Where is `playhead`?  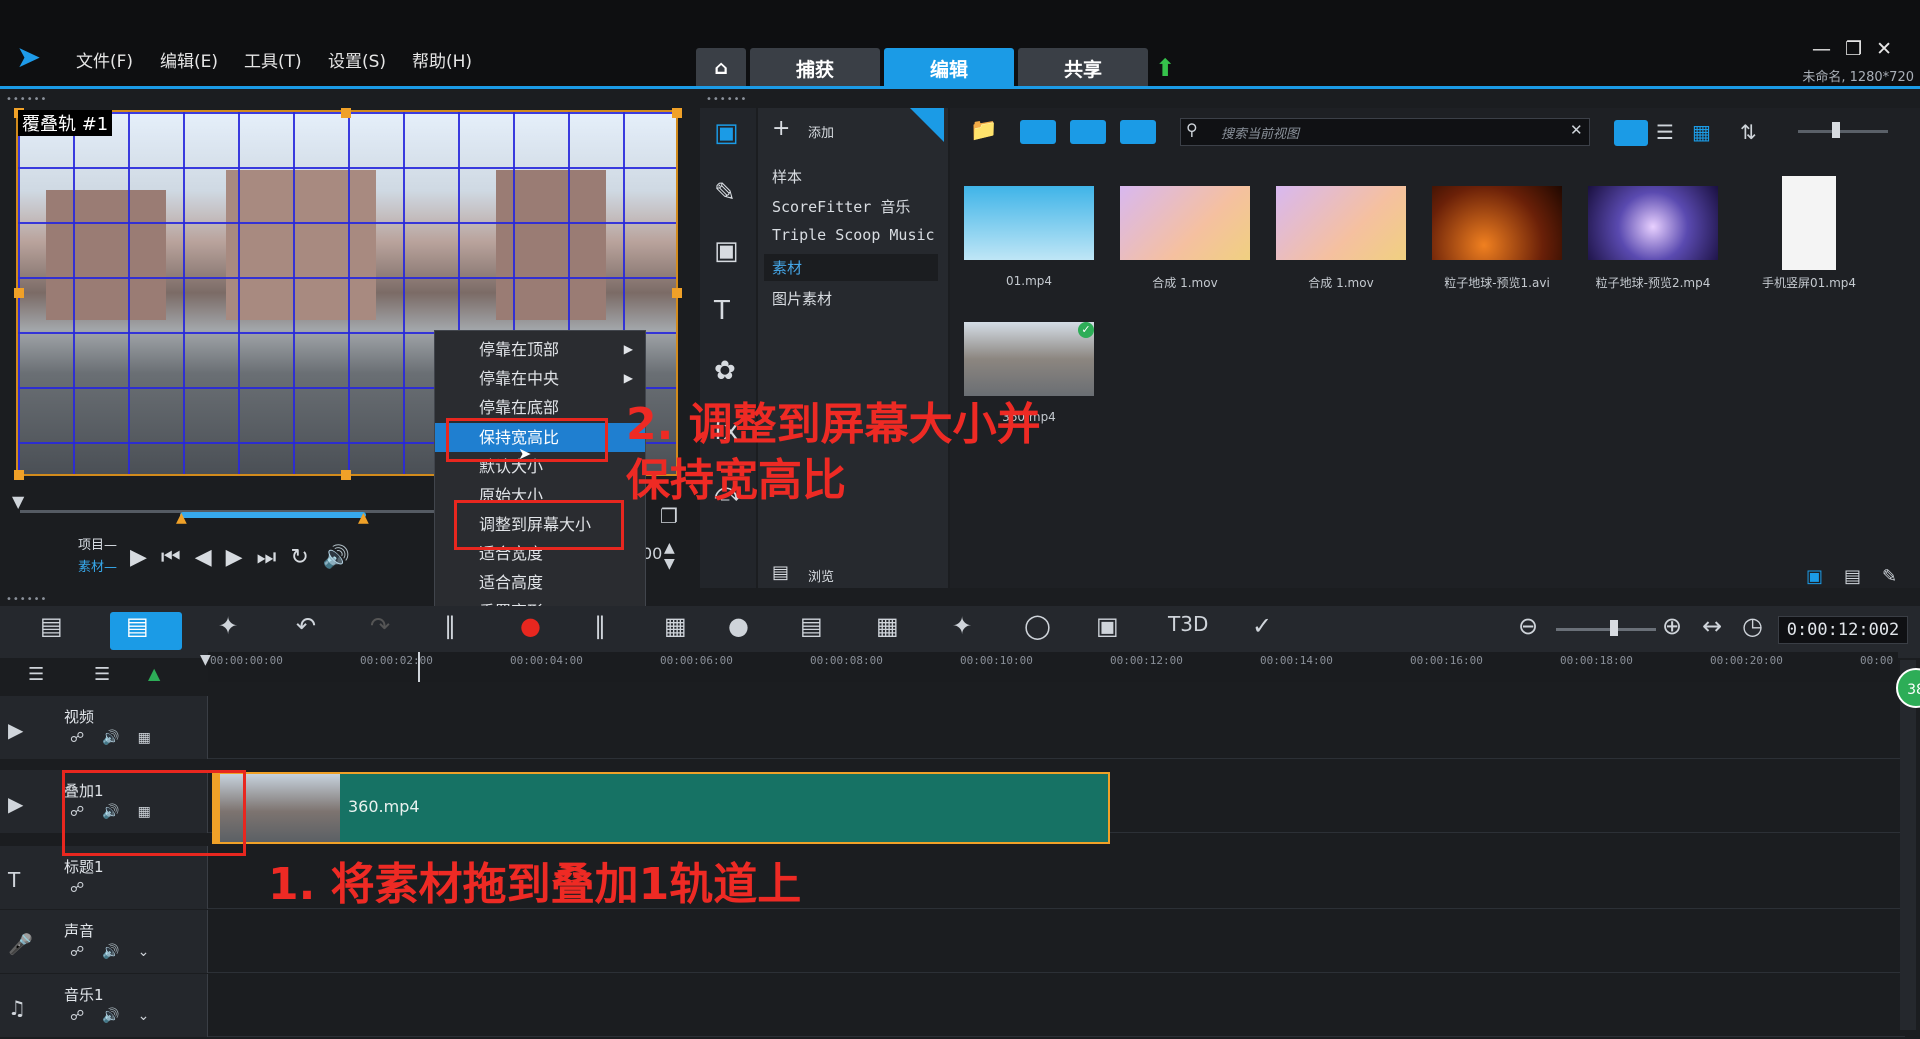 playhead is located at coordinates (419, 667).